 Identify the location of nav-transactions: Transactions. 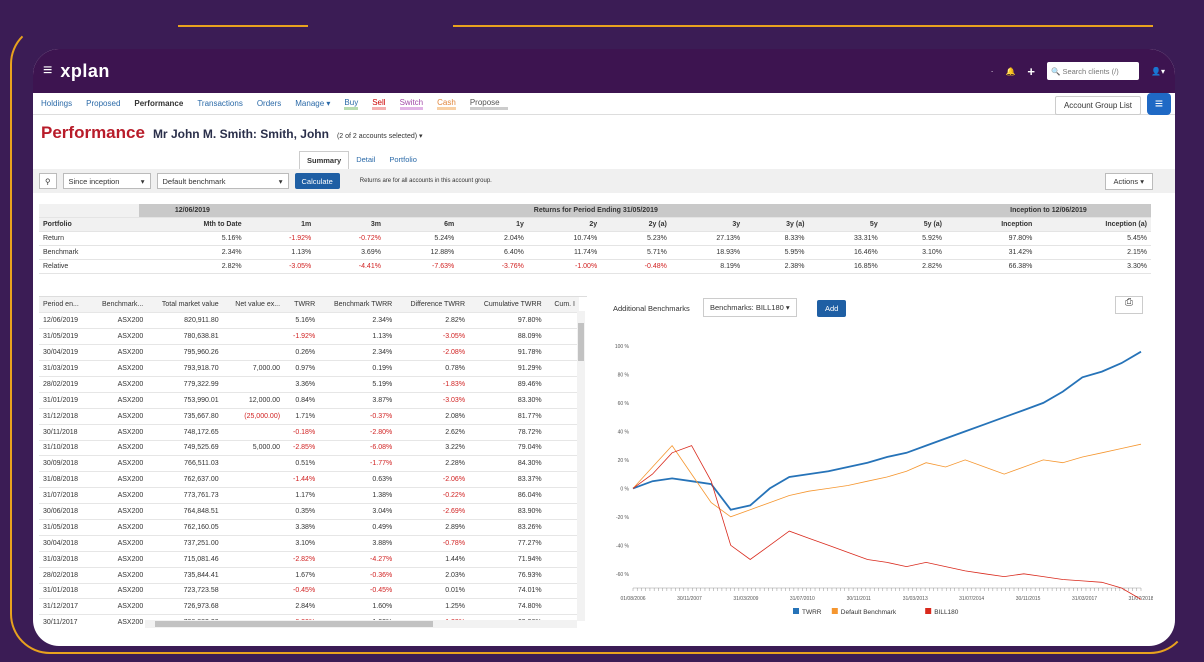
(220, 103).